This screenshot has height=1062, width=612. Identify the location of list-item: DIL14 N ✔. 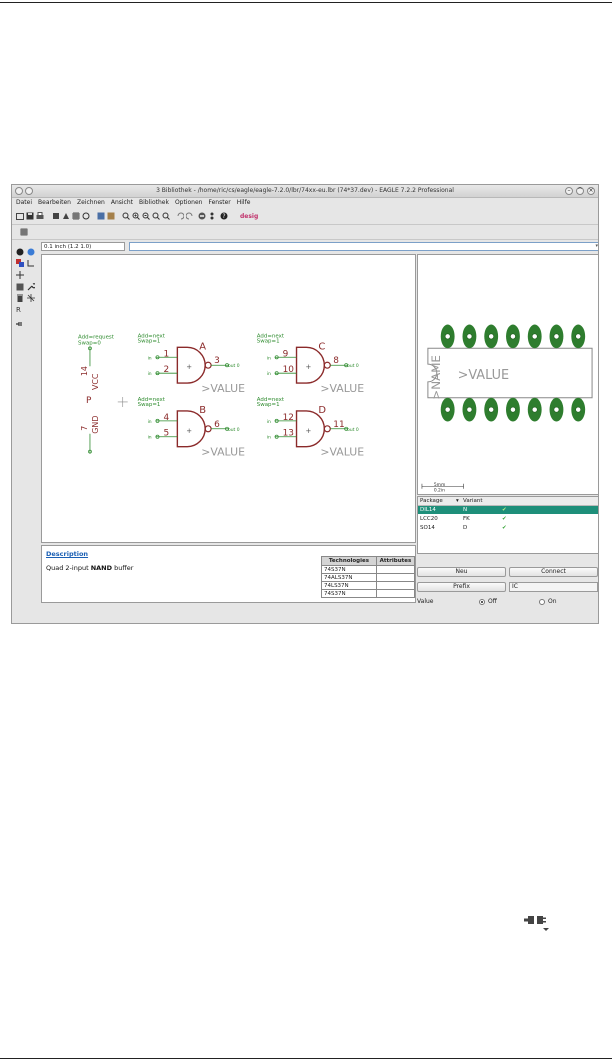
(508, 510).